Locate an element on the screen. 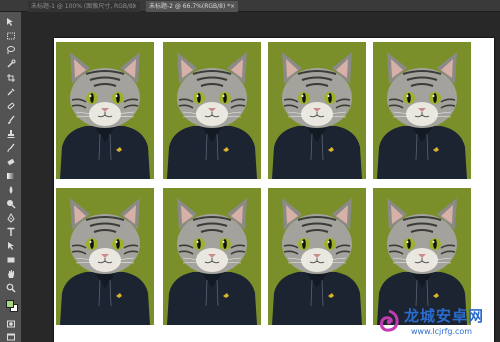  move-icon is located at coordinates (11, 21).